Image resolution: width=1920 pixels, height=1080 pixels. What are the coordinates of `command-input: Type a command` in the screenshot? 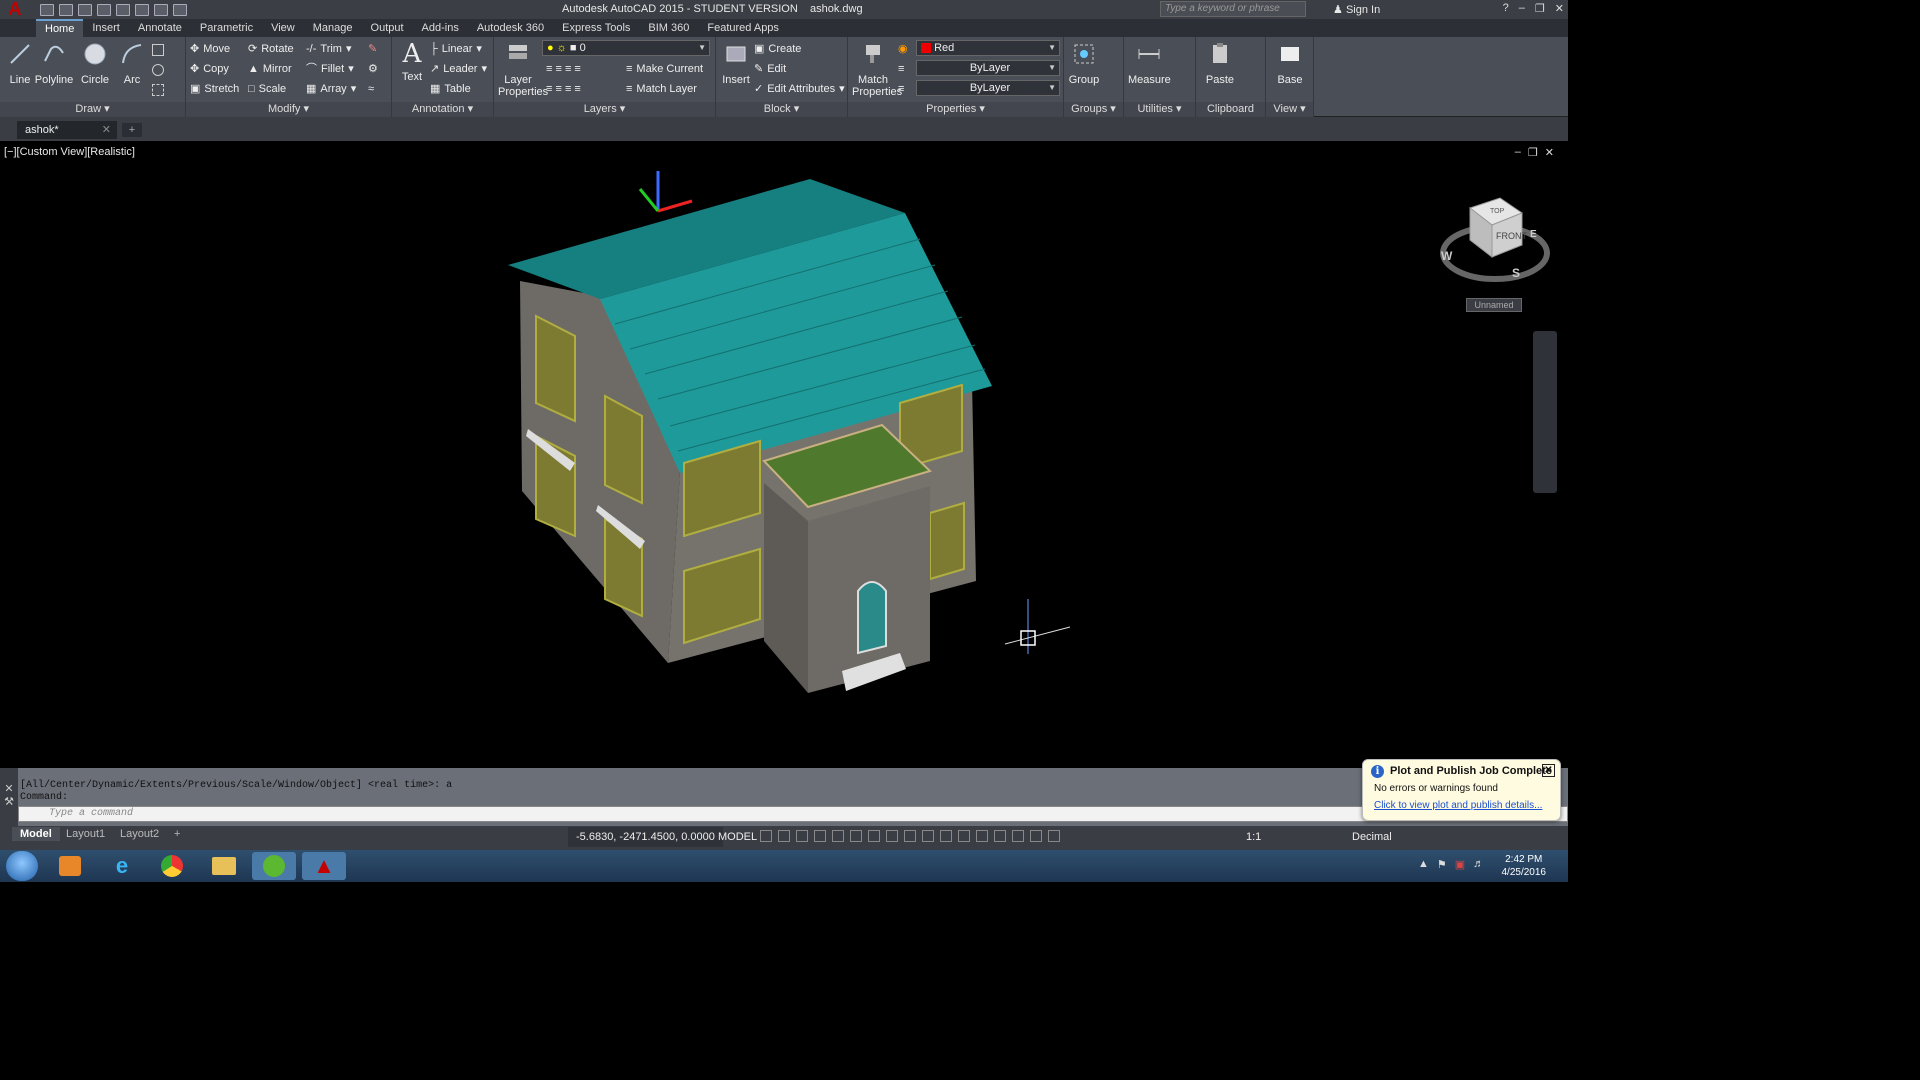 It's located at (793, 814).